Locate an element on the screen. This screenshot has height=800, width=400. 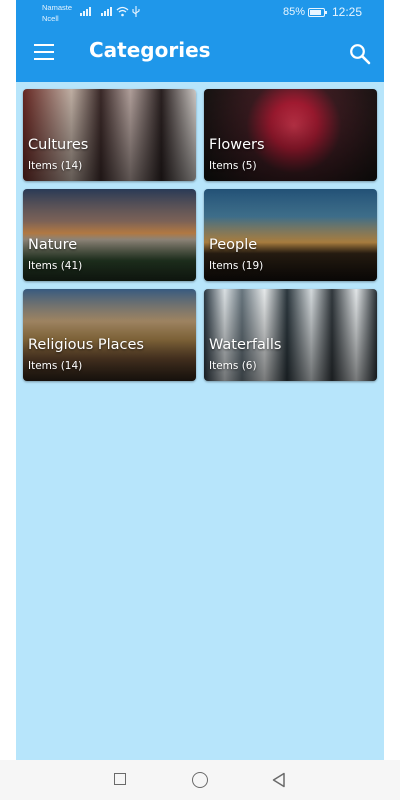
category-count: Items (6) is located at coordinates (233, 366).